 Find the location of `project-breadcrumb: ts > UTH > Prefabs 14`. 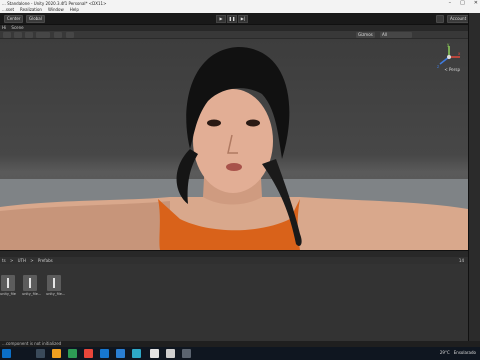

project-breadcrumb: ts > UTH > Prefabs 14 is located at coordinates (234, 260).